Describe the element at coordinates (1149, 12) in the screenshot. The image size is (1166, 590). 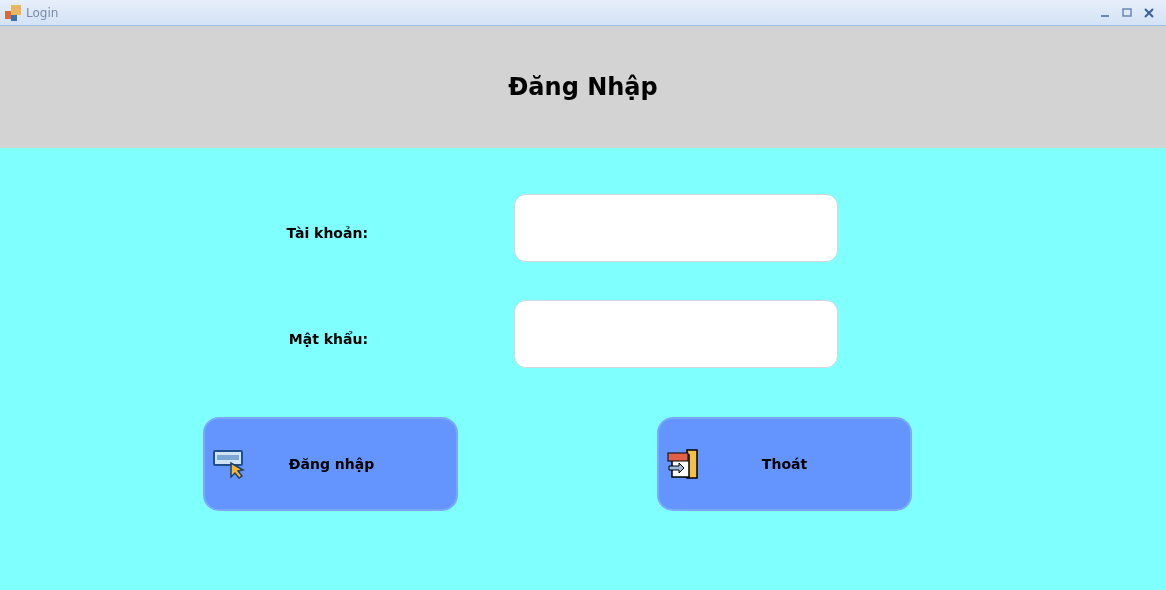
I see `close-icon` at that location.